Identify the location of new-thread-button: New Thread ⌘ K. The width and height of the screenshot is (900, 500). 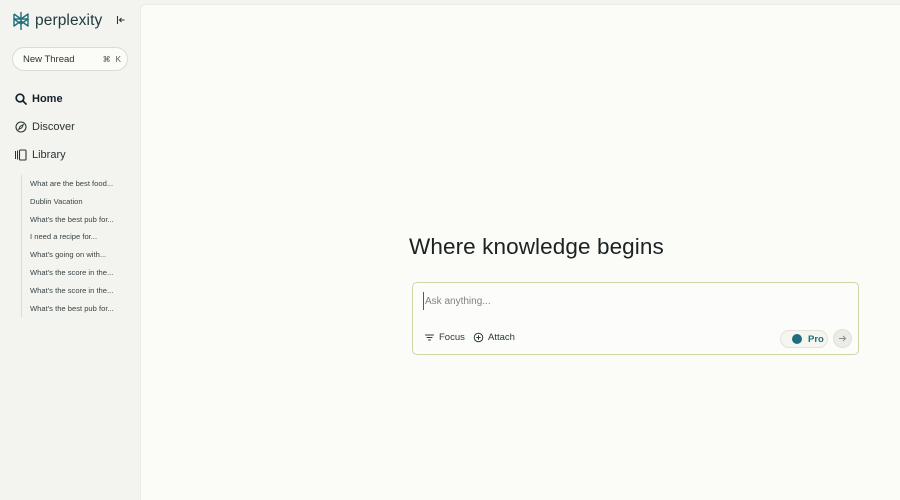
(70, 59).